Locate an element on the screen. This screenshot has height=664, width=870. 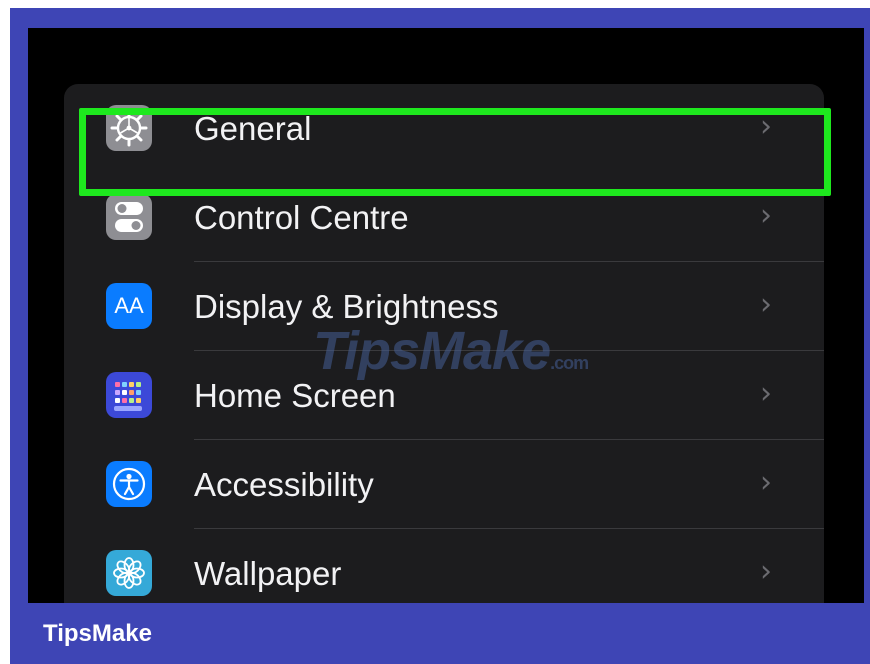
highlight-box is located at coordinates (455, 152).